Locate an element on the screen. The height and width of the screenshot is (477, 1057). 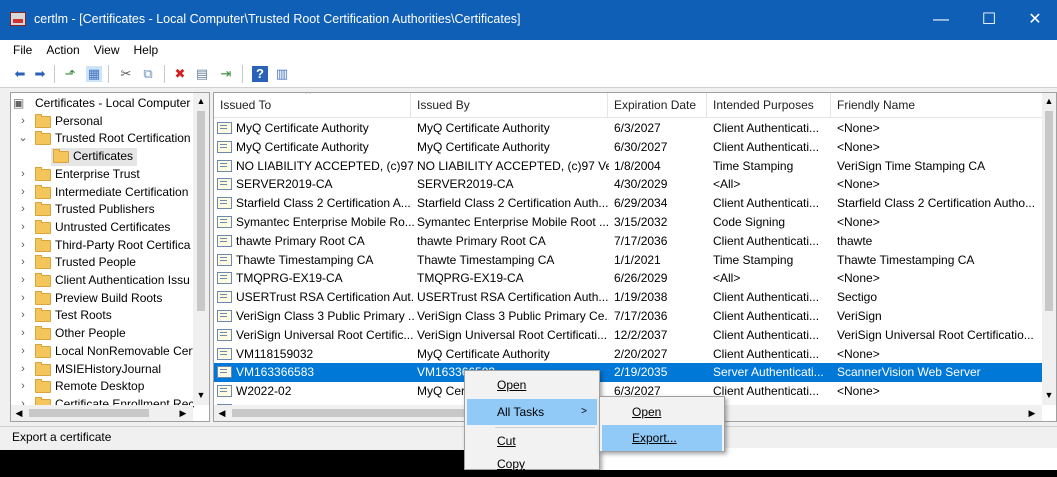
tree-item-certificates: Certificates is located at coordinates (94, 157).